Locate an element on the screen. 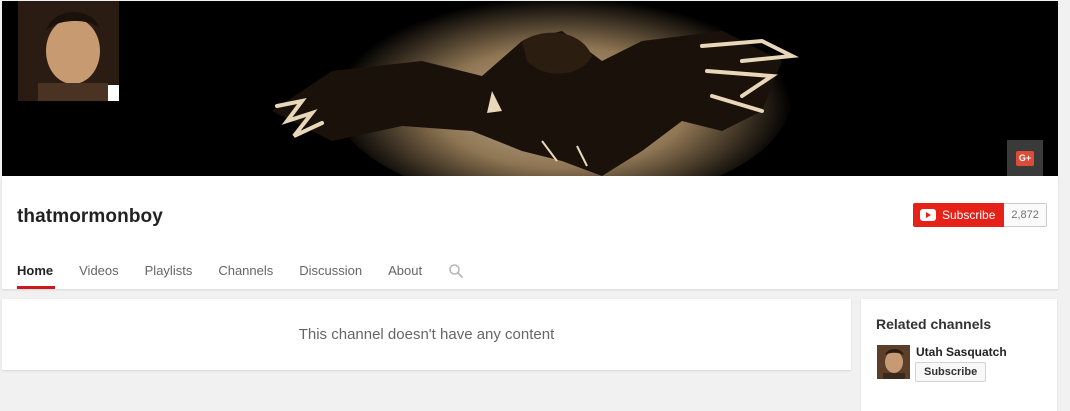 This screenshot has height=411, width=1070. empty-content-message: This channel doesn't have any content is located at coordinates (426, 334).